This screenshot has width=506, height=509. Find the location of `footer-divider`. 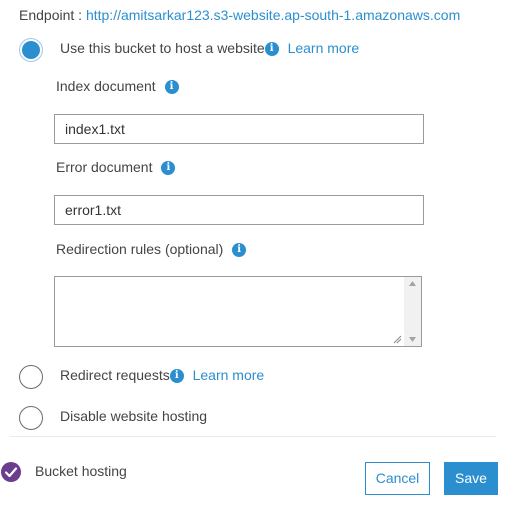

footer-divider is located at coordinates (253, 436).